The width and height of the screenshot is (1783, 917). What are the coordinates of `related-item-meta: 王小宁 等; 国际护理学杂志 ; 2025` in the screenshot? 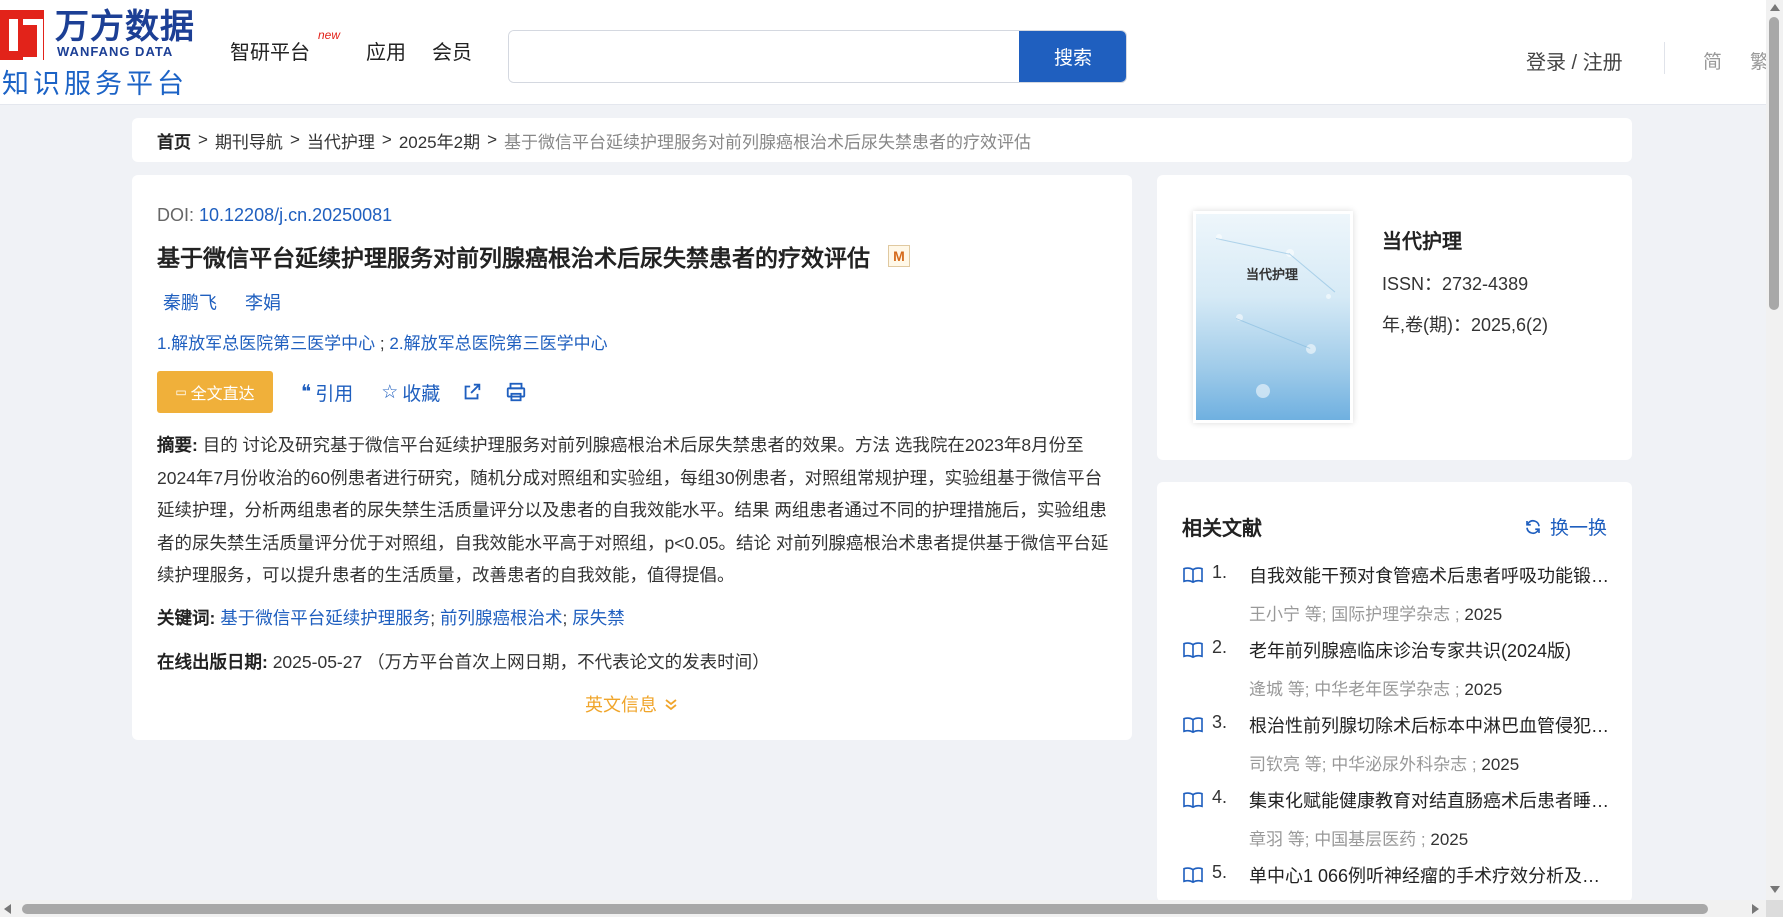 It's located at (1375, 612).